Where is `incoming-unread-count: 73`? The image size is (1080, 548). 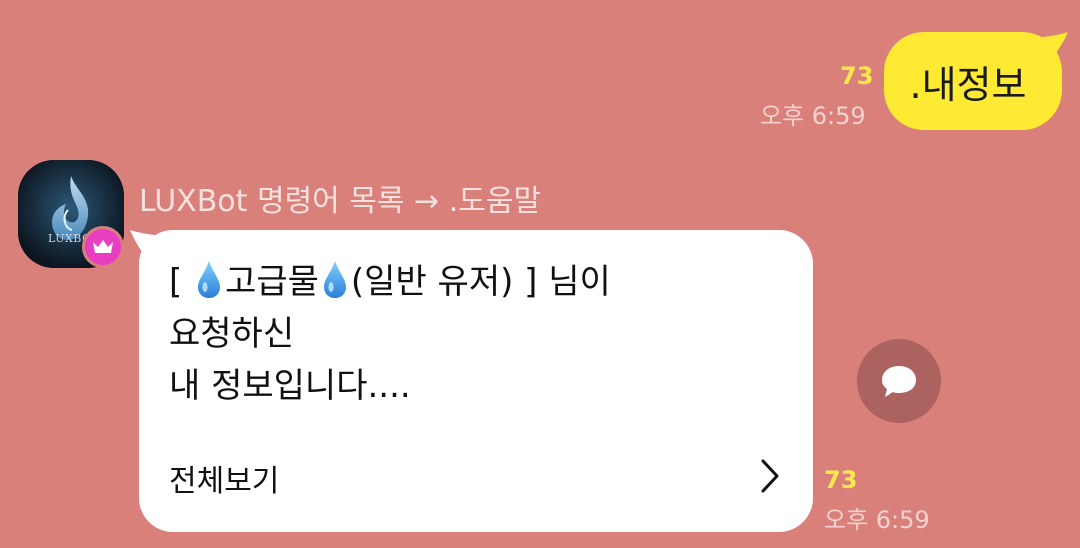
incoming-unread-count: 73 is located at coordinates (841, 480).